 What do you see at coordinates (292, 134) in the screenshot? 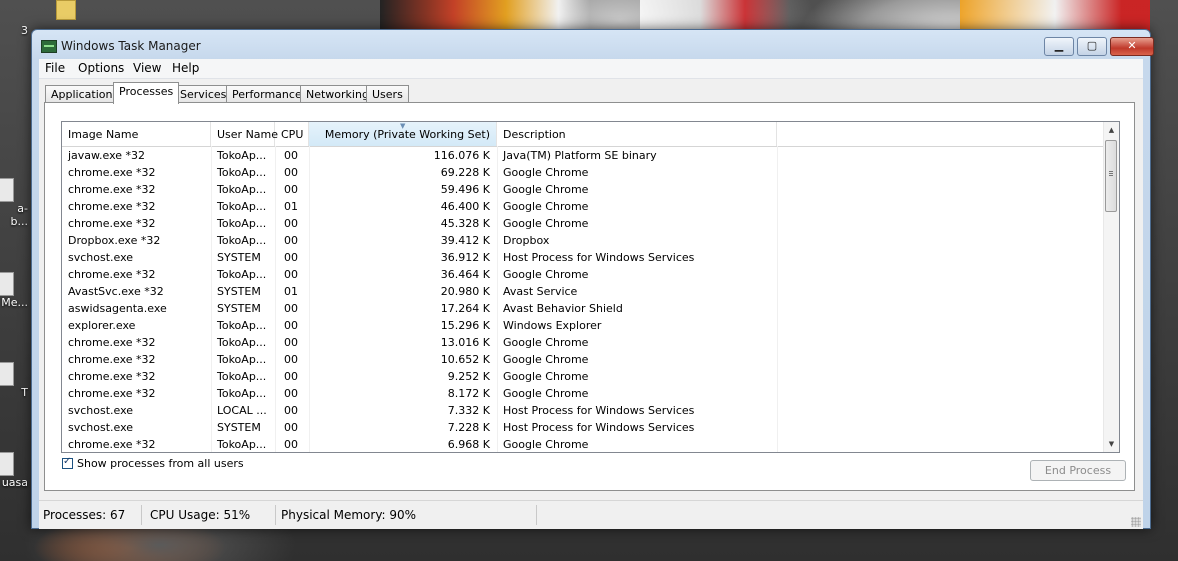
I see `column-header-cpu: CPU` at bounding box center [292, 134].